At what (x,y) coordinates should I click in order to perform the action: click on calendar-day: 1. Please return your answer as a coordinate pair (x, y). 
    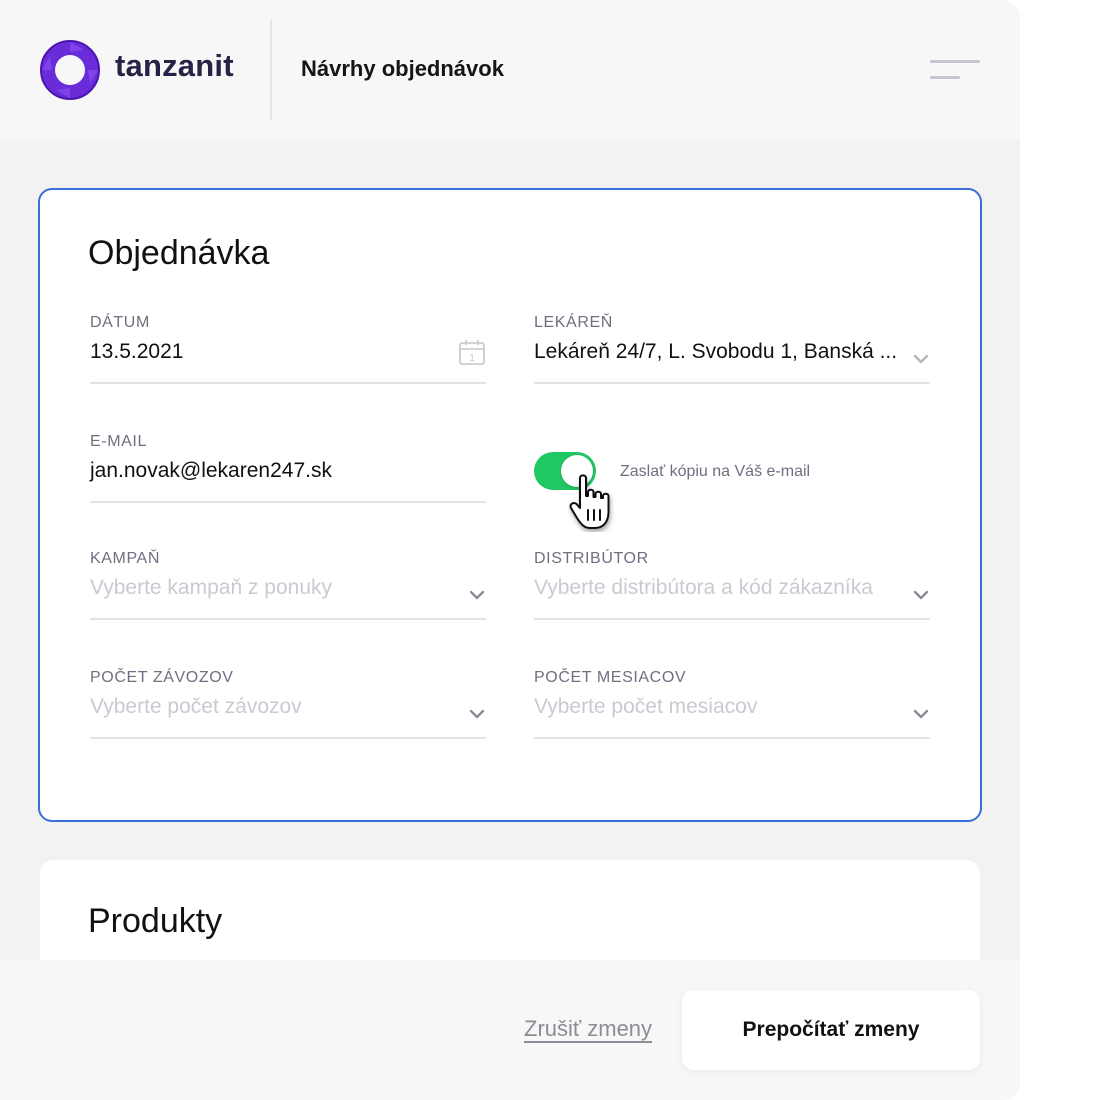
    Looking at the image, I should click on (472, 358).